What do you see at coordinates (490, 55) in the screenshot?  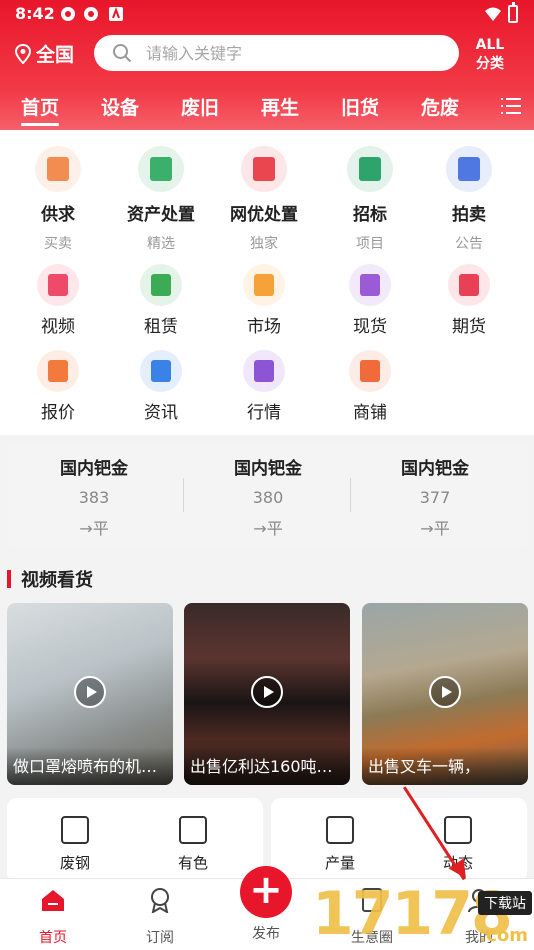 I see `all-categories-button: ALL 分类` at bounding box center [490, 55].